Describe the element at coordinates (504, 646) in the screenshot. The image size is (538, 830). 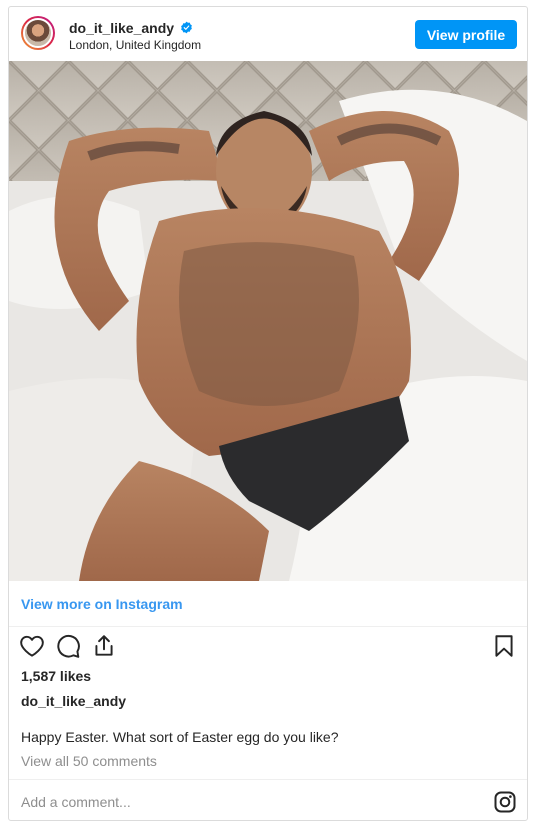
I see `bookmark-icon` at that location.